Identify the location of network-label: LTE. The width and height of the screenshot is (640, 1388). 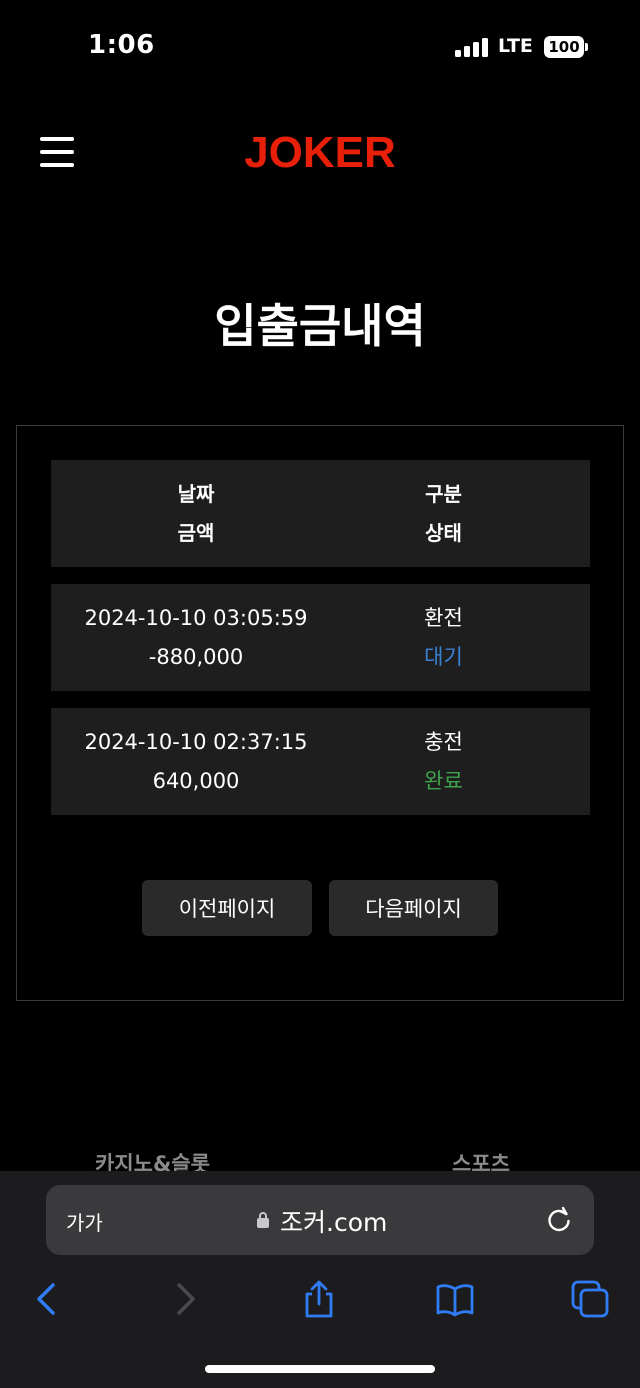
(515, 46).